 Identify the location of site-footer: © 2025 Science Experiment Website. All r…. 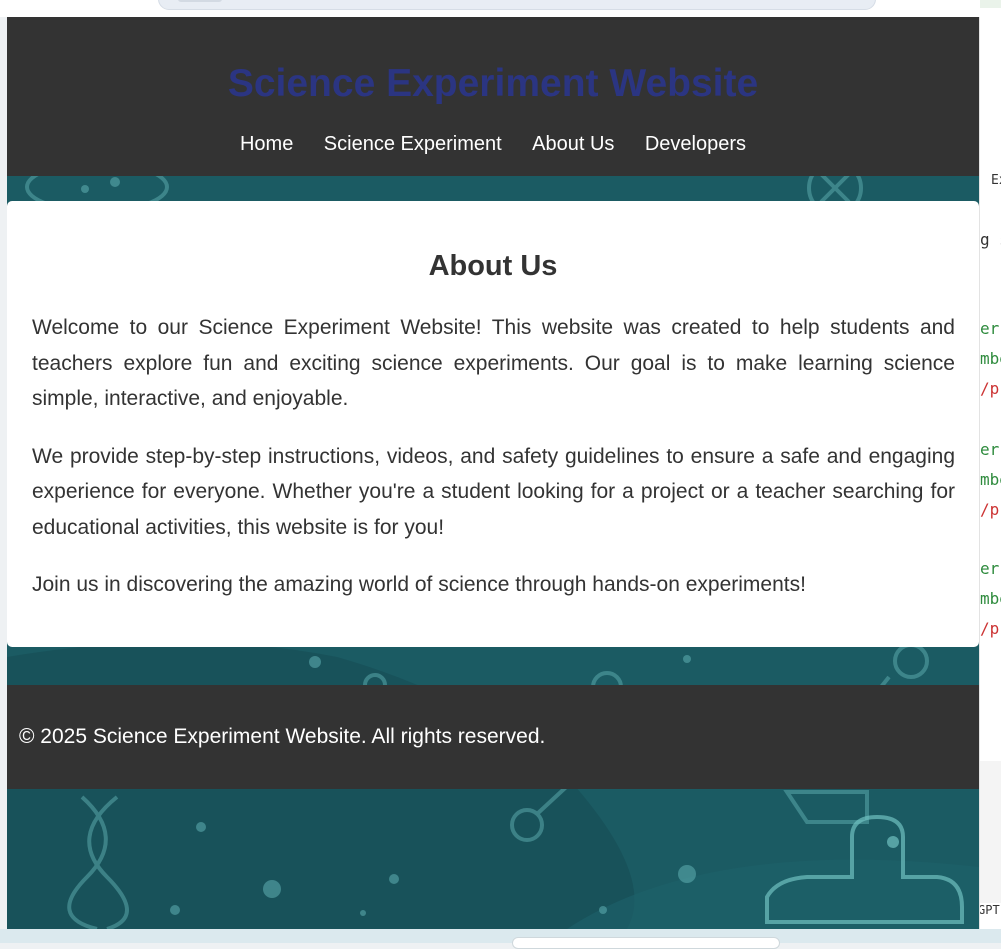
(493, 737).